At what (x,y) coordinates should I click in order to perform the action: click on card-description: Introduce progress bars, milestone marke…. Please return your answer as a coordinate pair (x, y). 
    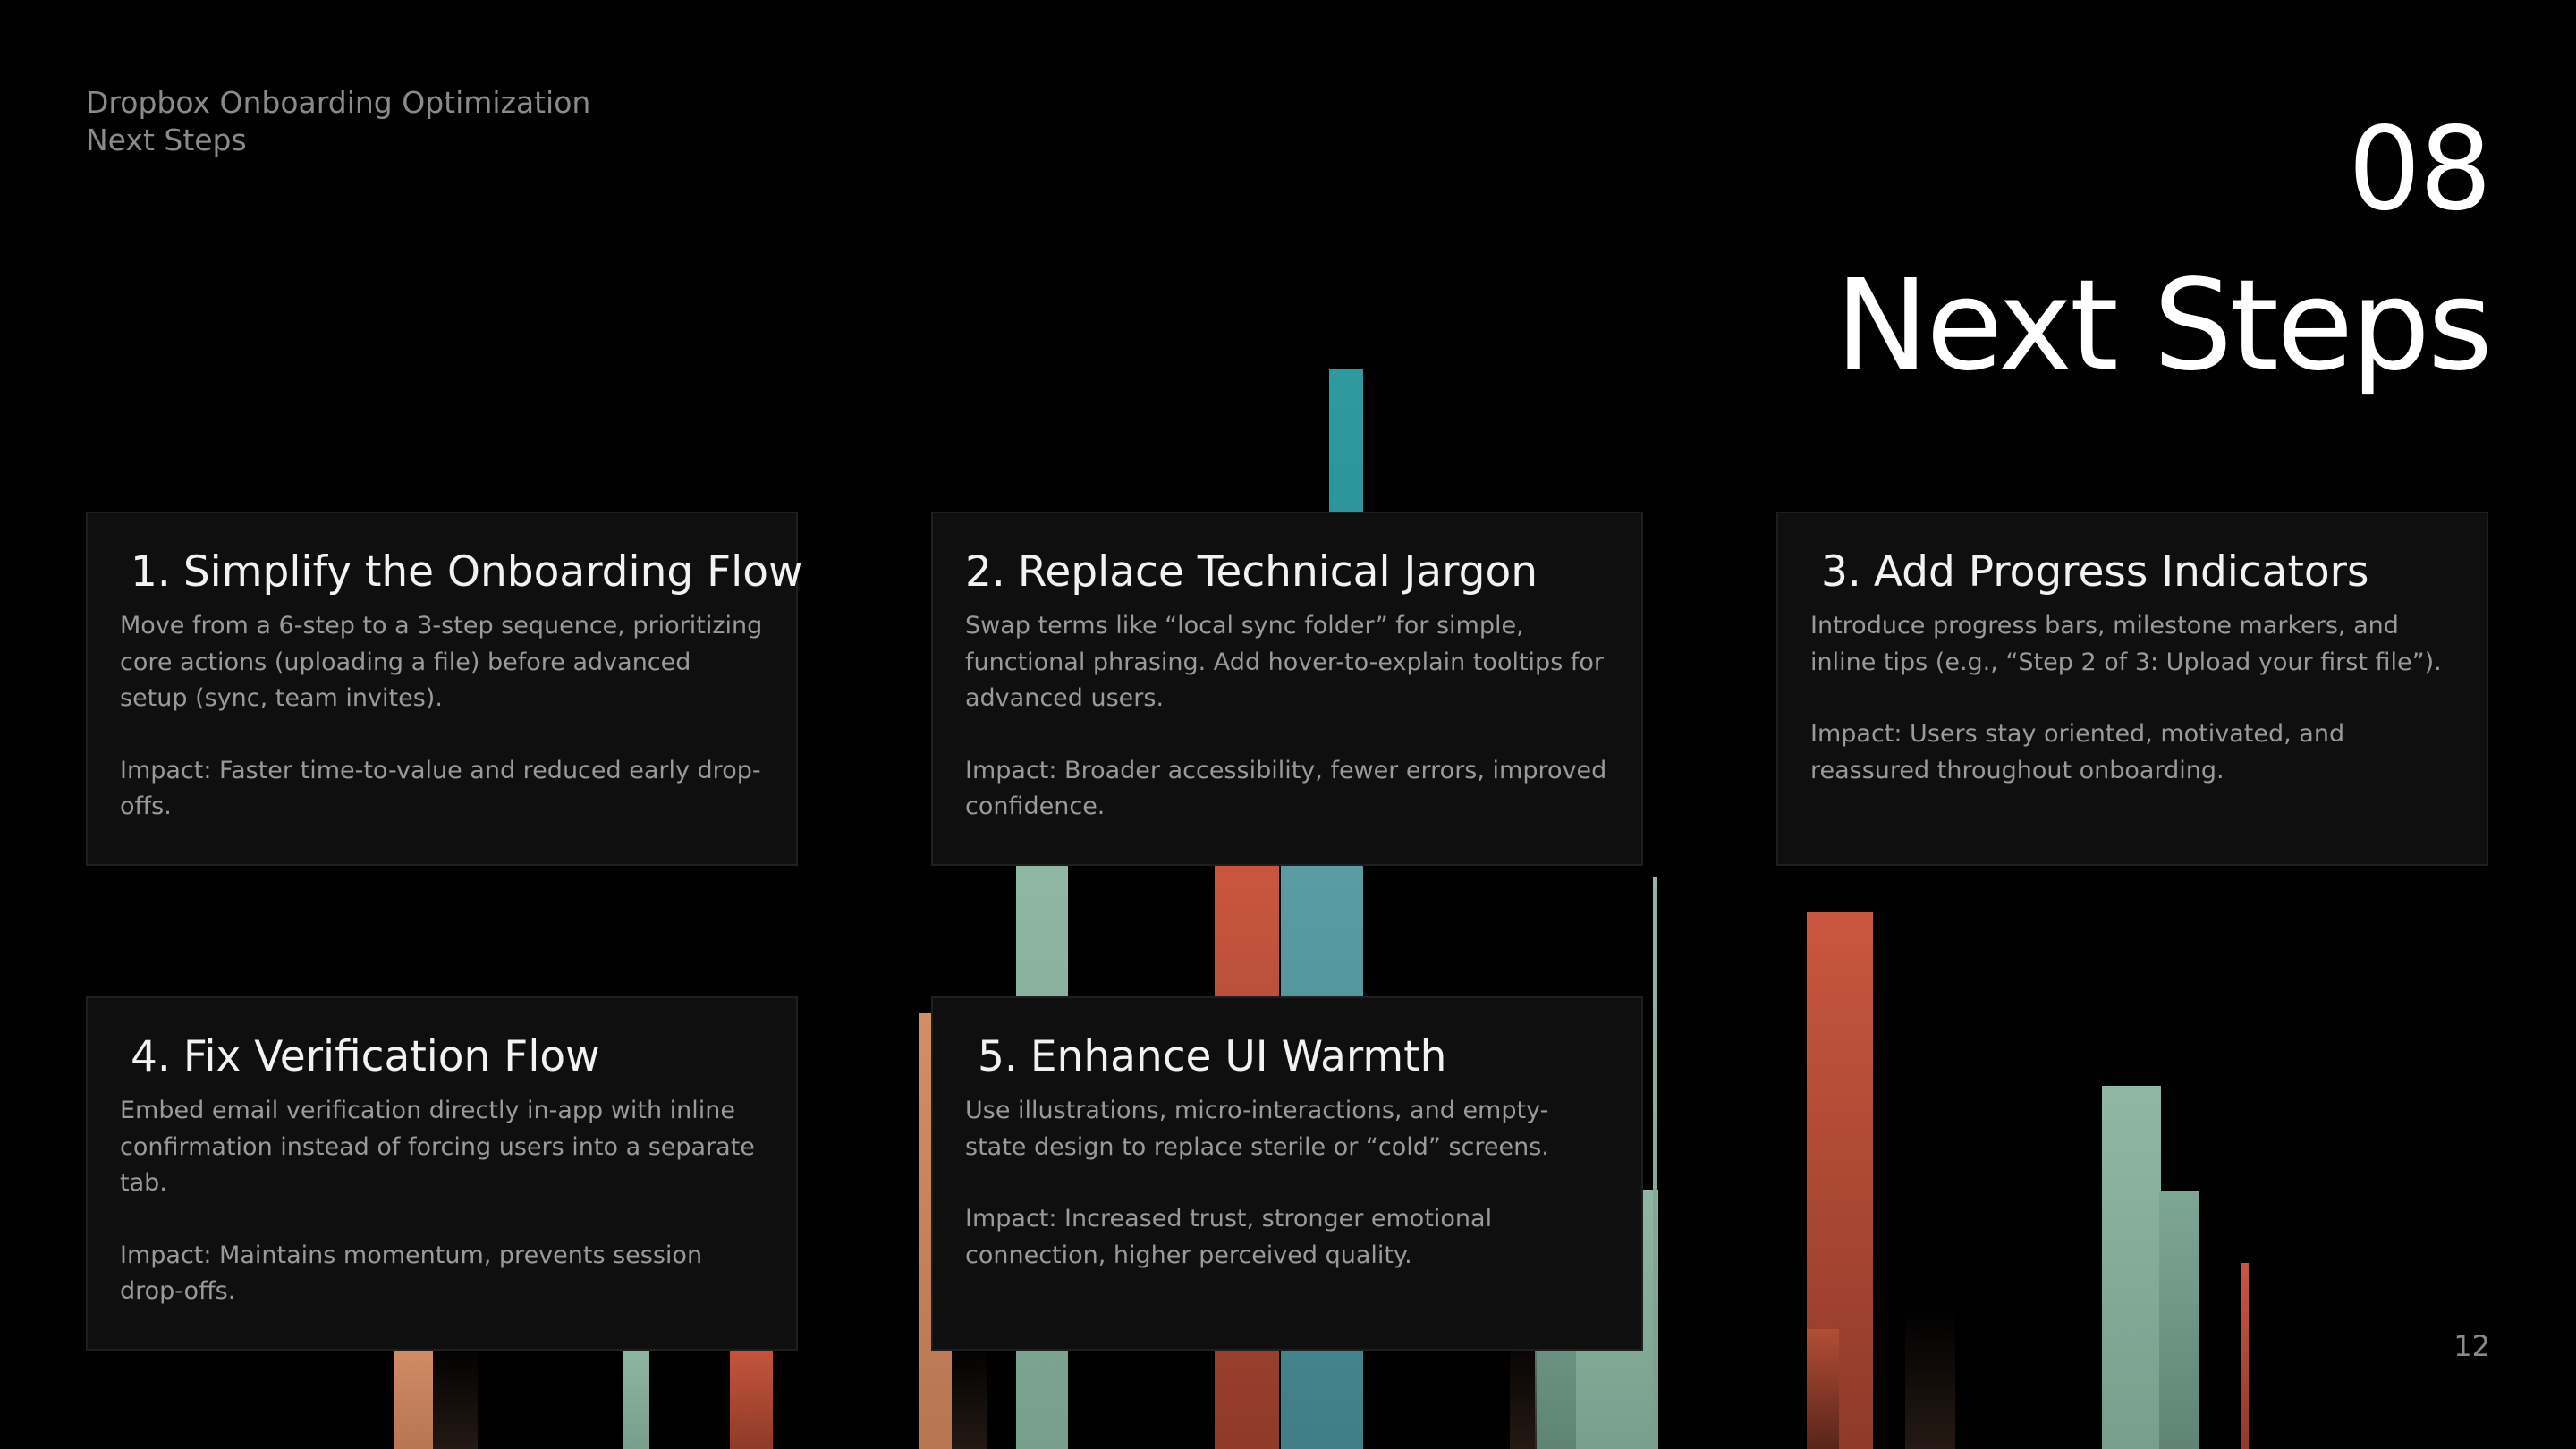
    Looking at the image, I should click on (2126, 644).